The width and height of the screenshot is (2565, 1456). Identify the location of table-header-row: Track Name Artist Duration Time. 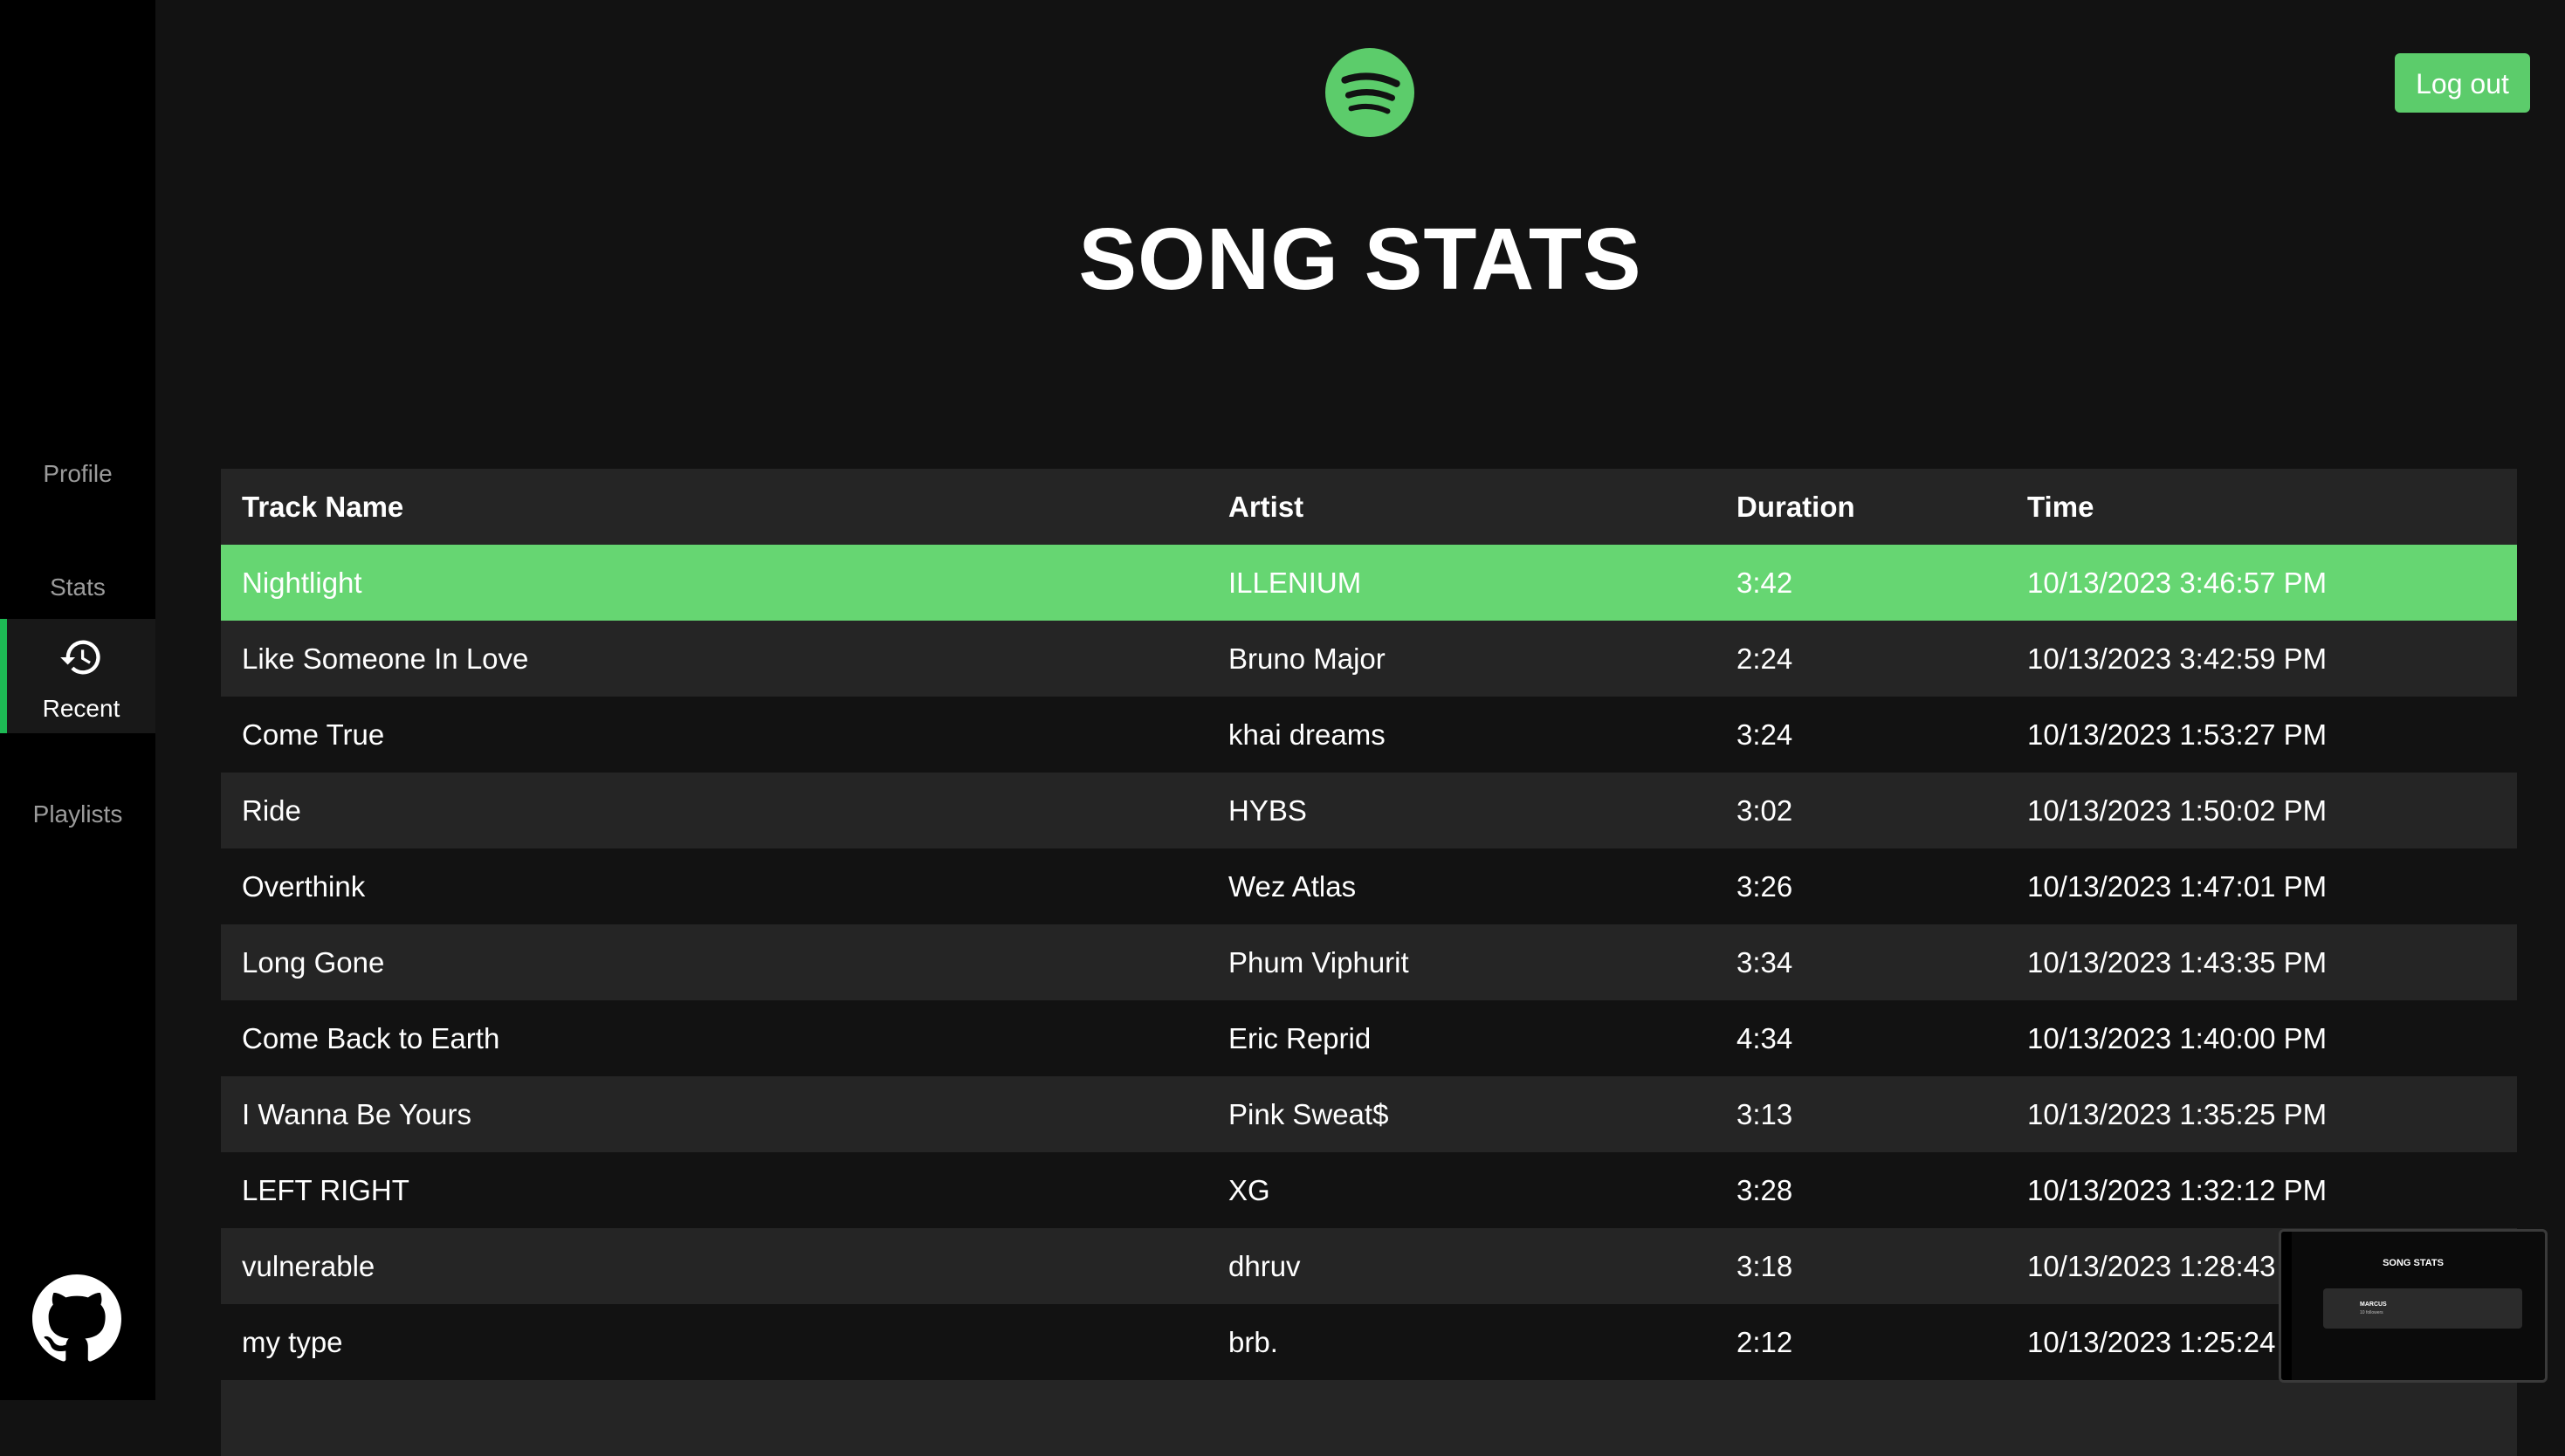
(1369, 507).